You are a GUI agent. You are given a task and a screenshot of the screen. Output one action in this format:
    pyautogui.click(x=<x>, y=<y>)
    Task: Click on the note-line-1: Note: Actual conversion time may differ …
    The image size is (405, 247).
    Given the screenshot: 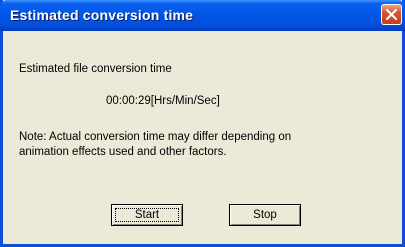 What is the action you would take?
    pyautogui.click(x=155, y=137)
    